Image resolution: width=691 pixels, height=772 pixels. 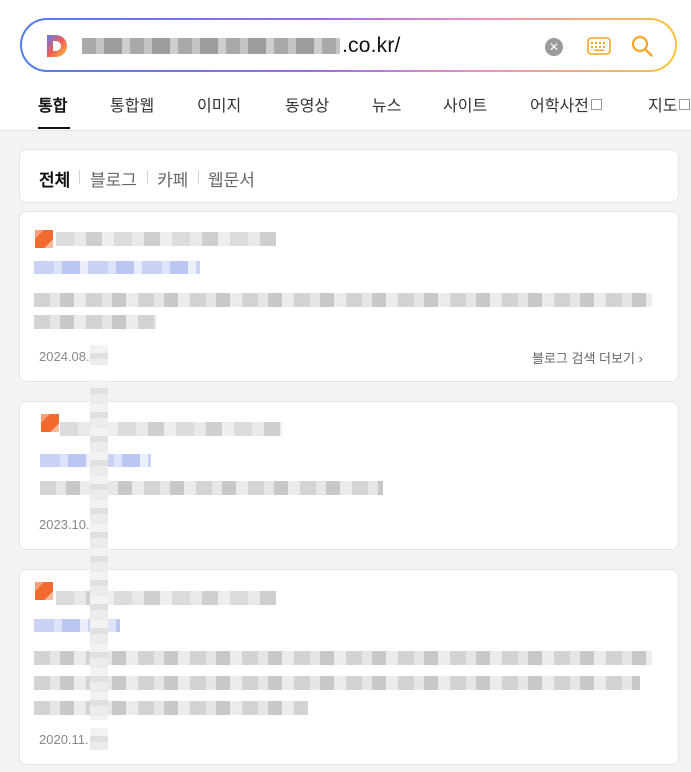 What do you see at coordinates (54, 128) in the screenshot?
I see `active-tab-indicator` at bounding box center [54, 128].